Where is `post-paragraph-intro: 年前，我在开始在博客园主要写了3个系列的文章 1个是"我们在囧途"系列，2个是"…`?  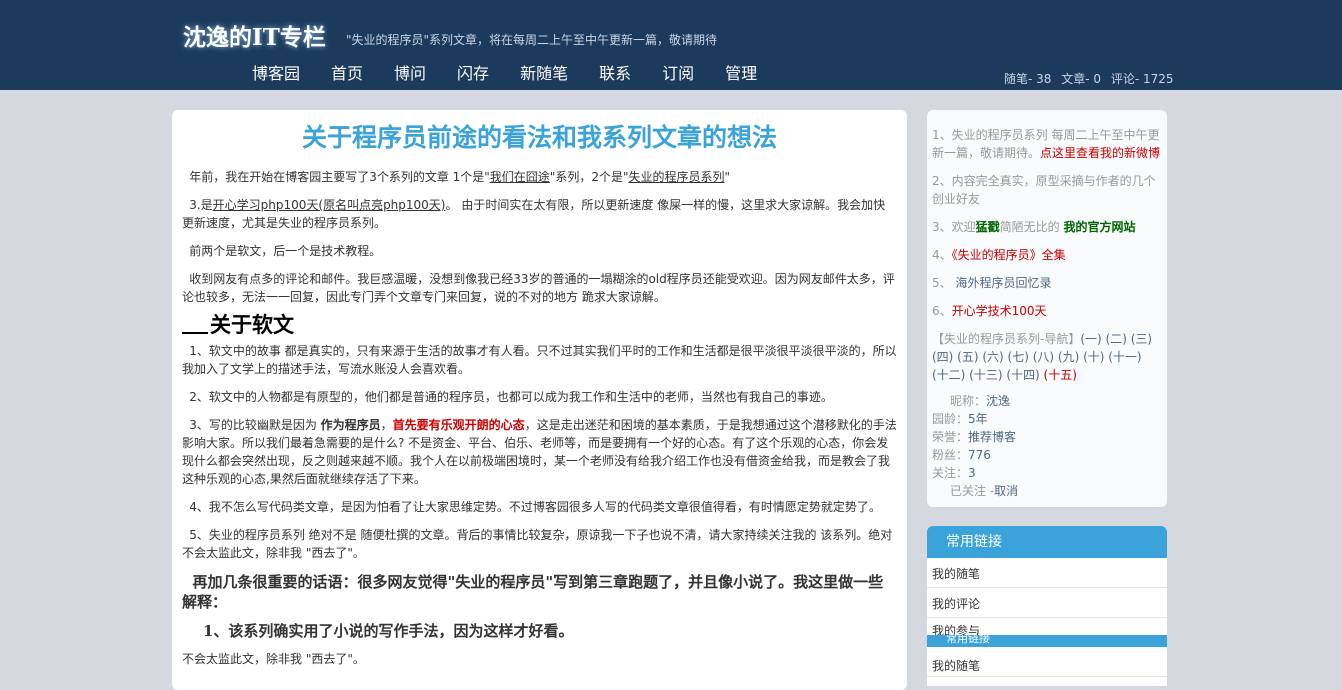
post-paragraph-intro: 年前，我在开始在博客园主要写了3个系列的文章 1个是"我们在囧途"系列，2个是"… is located at coordinates (539, 177).